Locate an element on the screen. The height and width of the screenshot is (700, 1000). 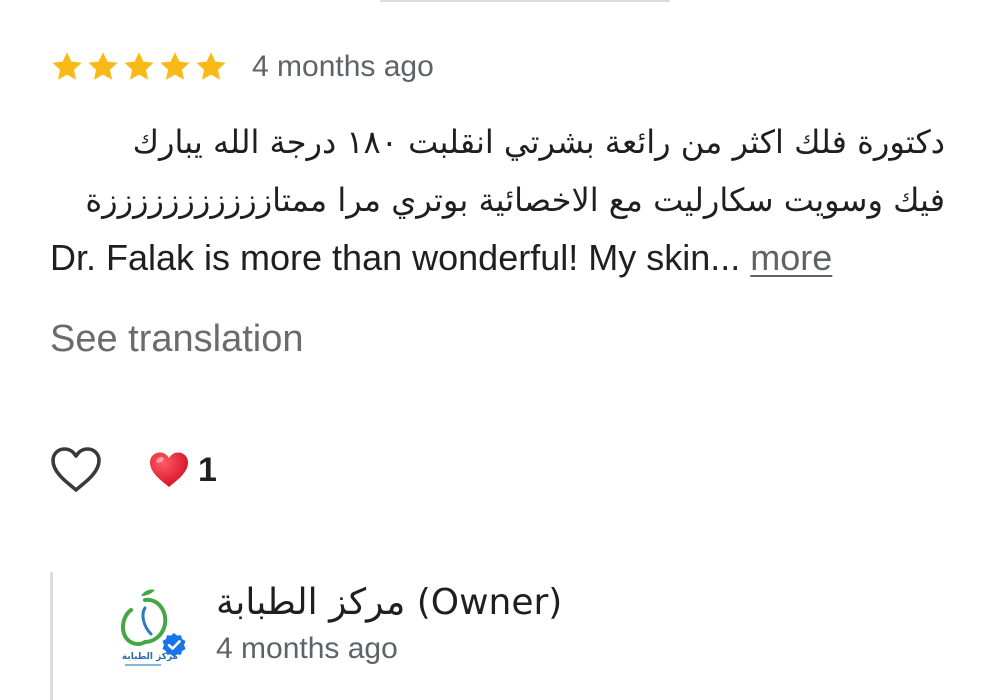
like-button is located at coordinates (76, 470).